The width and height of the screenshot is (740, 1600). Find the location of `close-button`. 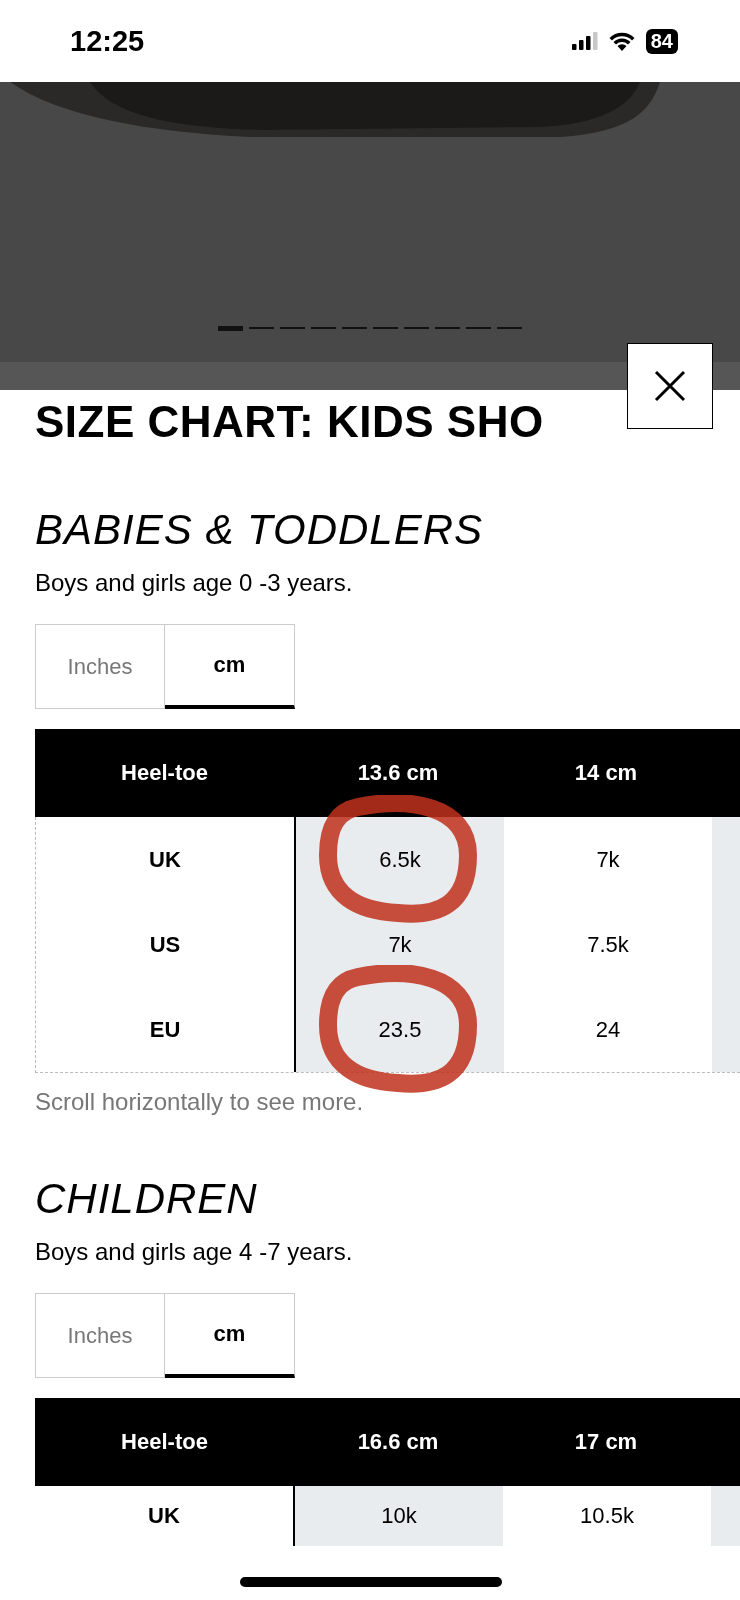

close-button is located at coordinates (670, 386).